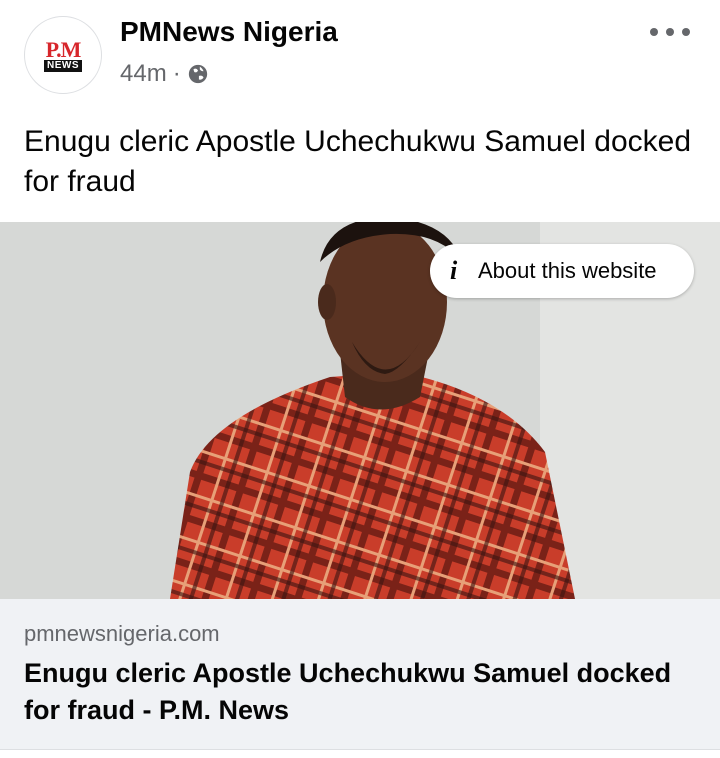 This screenshot has height=758, width=720. Describe the element at coordinates (229, 32) in the screenshot. I see `page-name-link: PMNews Nigeria` at that location.